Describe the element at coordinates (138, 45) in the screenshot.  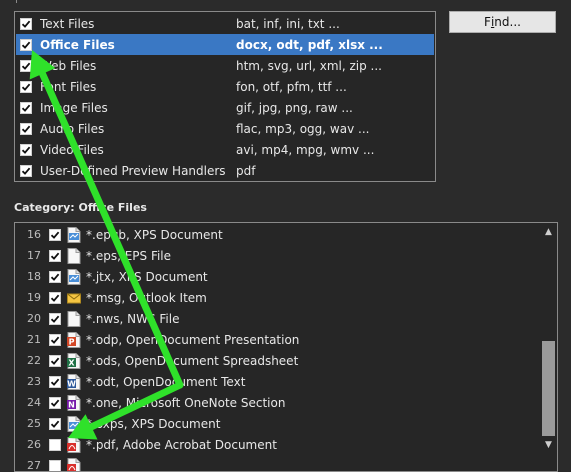
I see `category-label: Office Files` at that location.